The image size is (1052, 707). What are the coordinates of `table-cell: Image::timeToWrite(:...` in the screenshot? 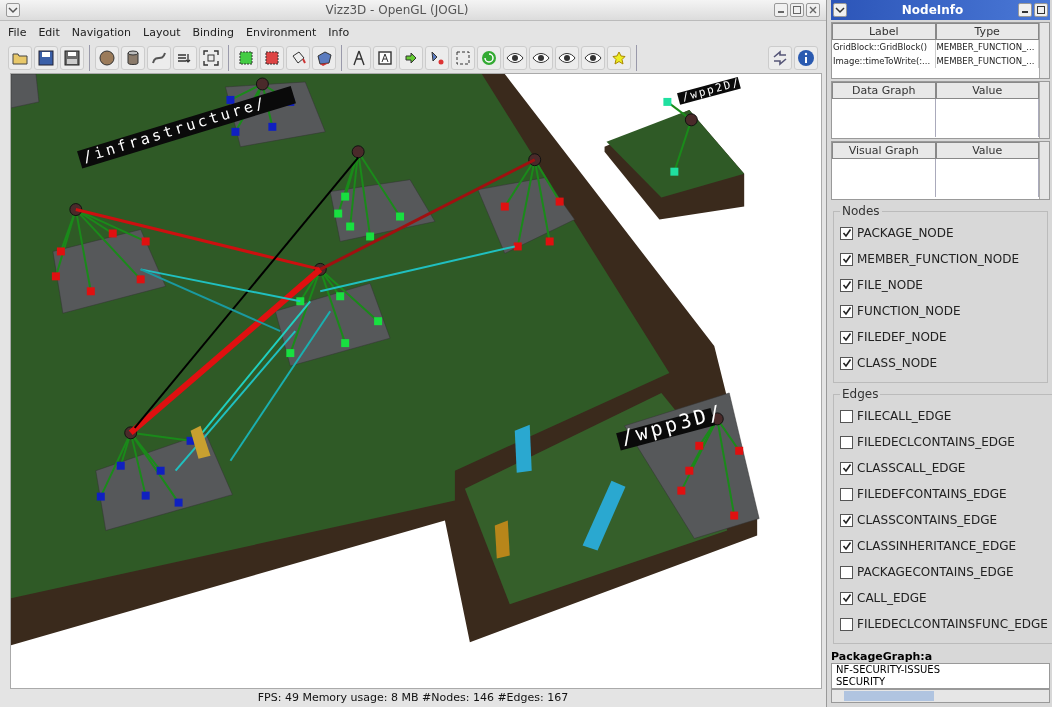 It's located at (884, 60).